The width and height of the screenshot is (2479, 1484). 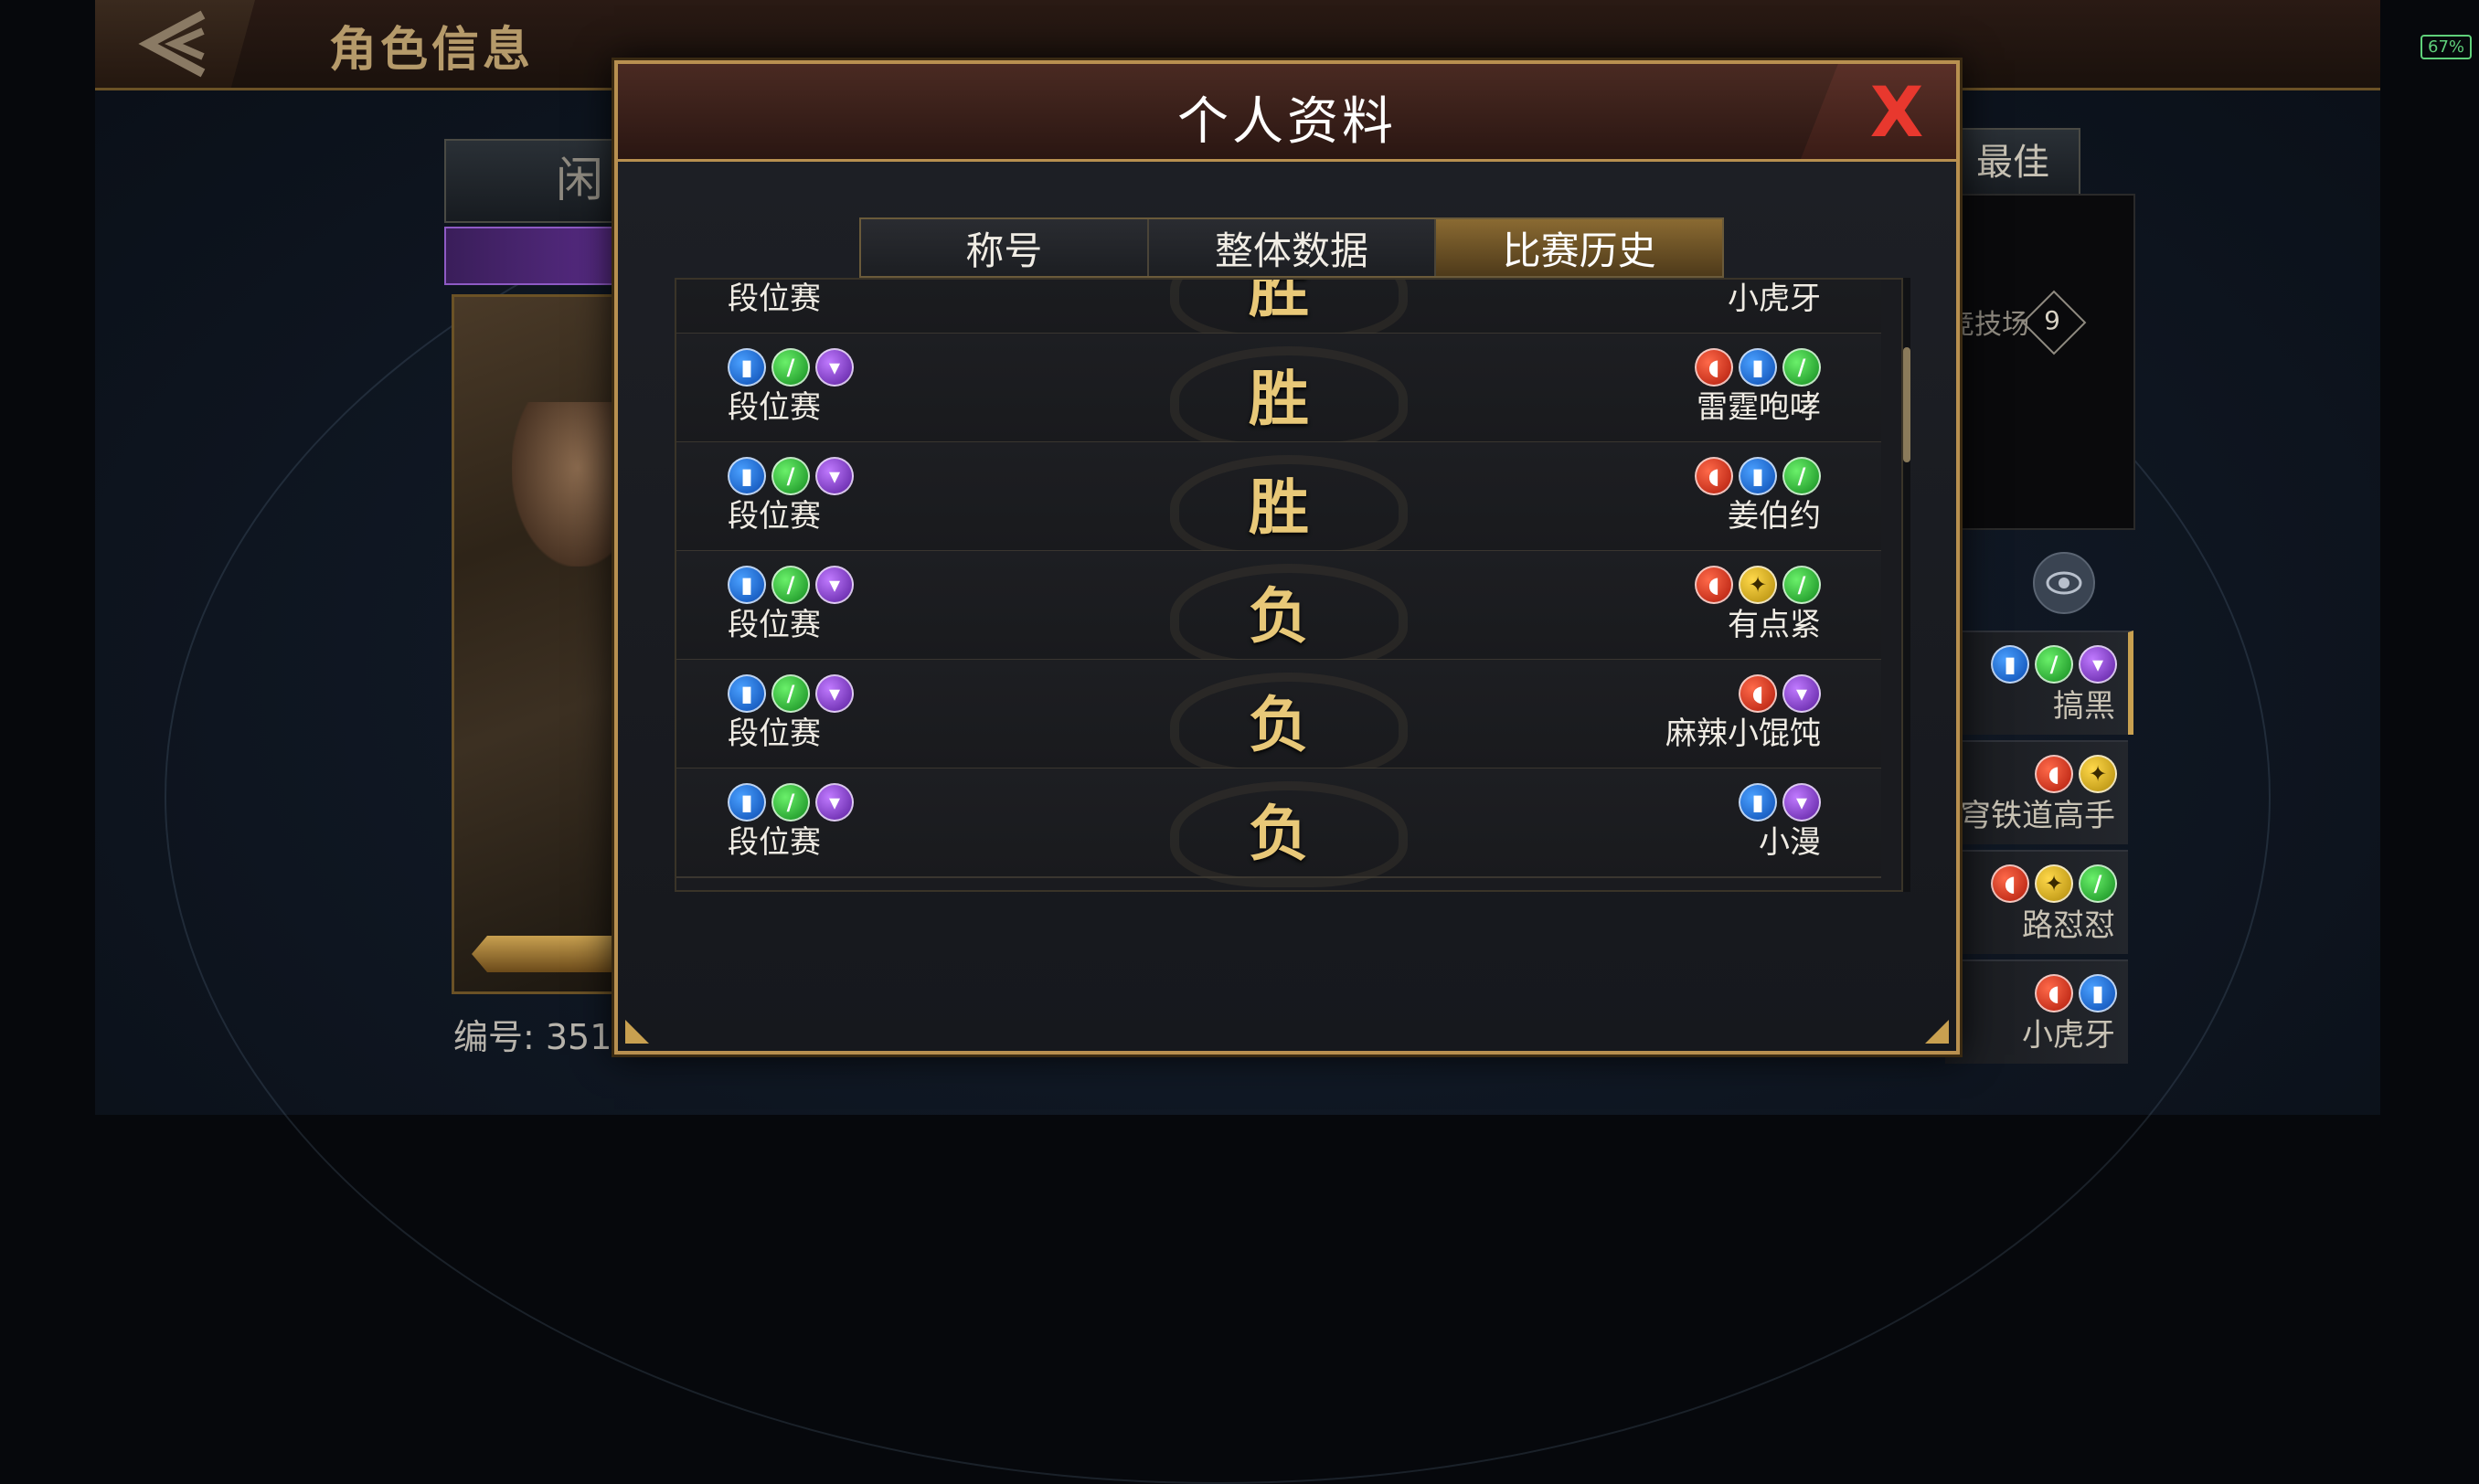 I want to click on battery-indicator: 67%, so click(x=2446, y=47).